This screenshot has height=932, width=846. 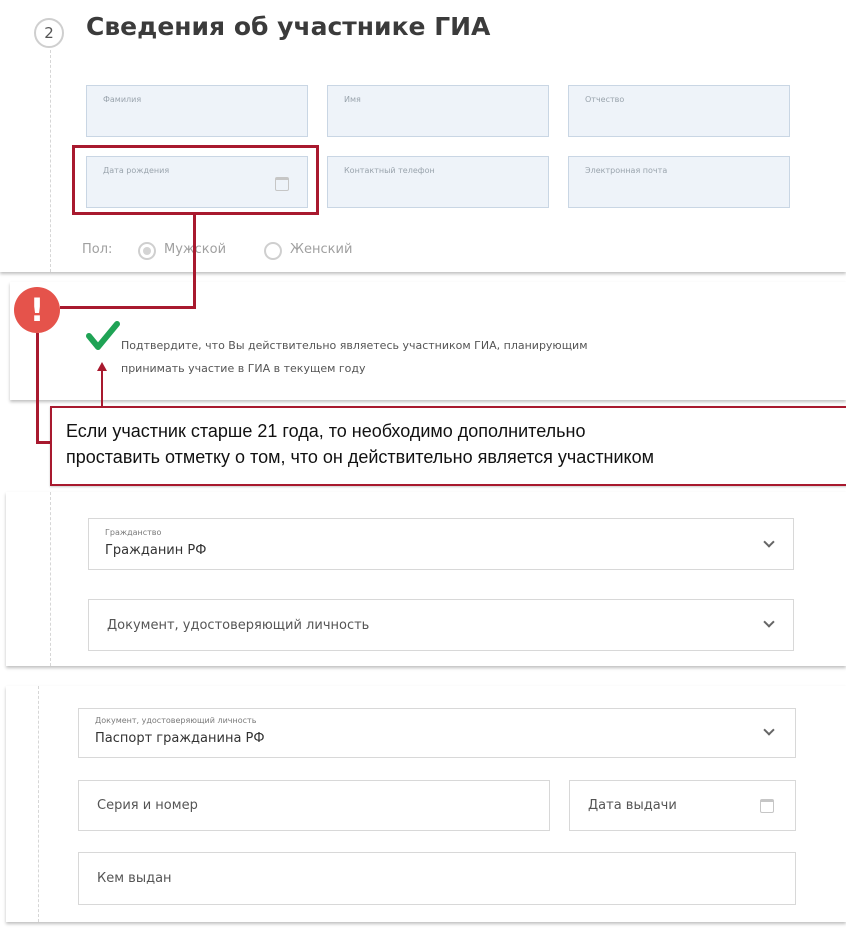 I want to click on confirm-checkbox, so click(x=103, y=337).